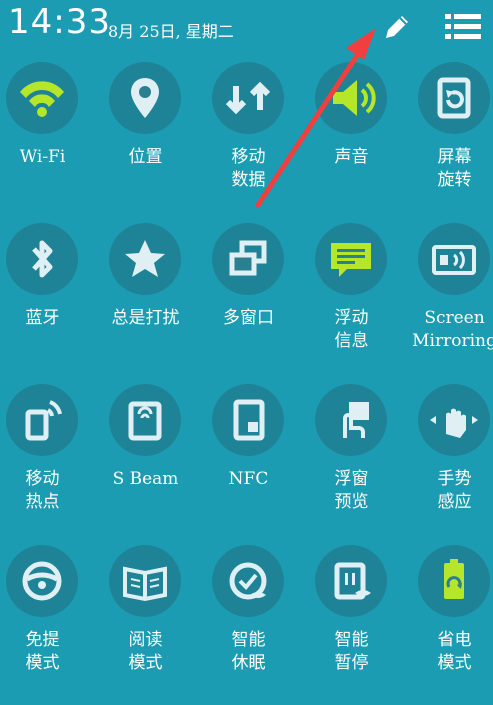 The width and height of the screenshot is (493, 705). Describe the element at coordinates (248, 479) in the screenshot. I see `toggle-label: NFC` at that location.